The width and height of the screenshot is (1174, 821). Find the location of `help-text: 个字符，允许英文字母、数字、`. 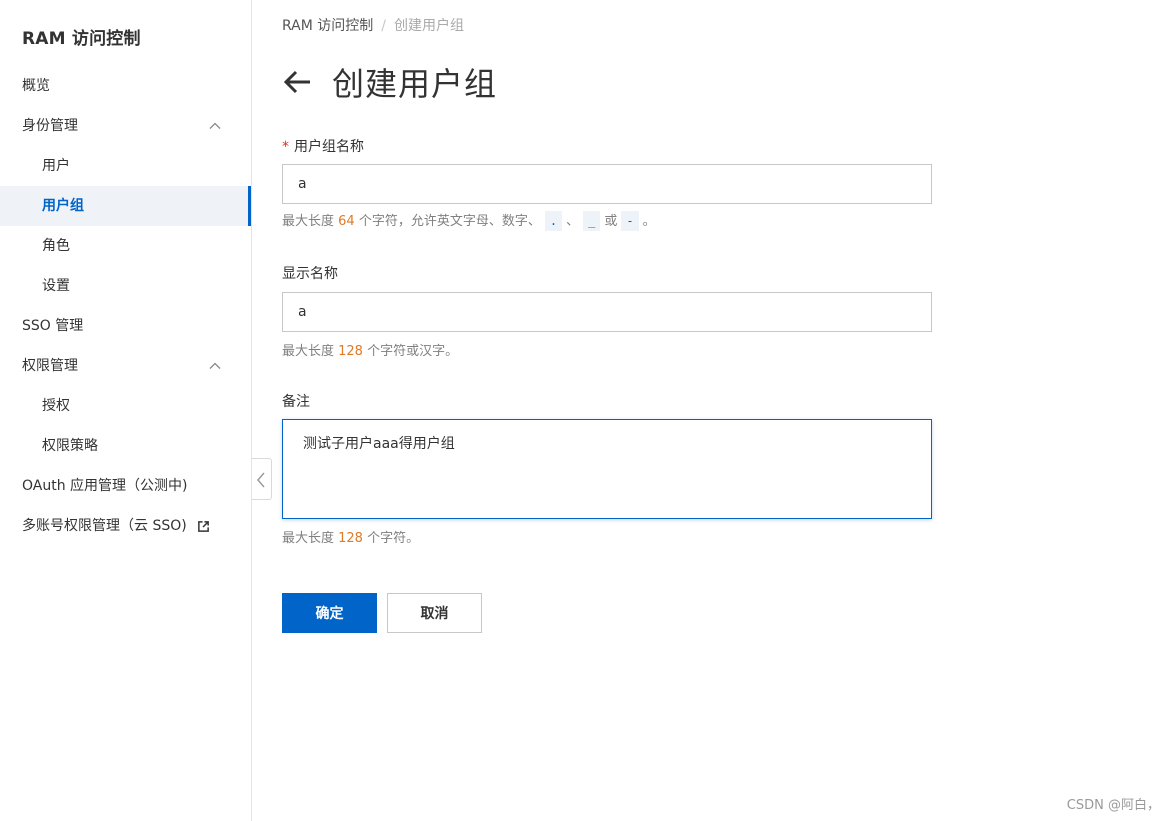

help-text: 个字符，允许英文字母、数字、 is located at coordinates (447, 221).